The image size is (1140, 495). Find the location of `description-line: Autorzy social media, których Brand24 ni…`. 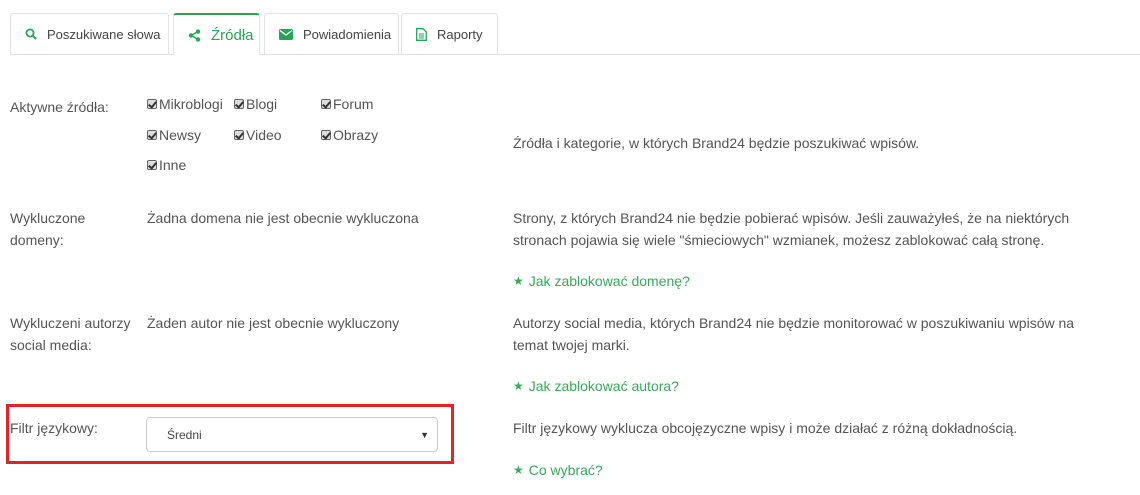

description-line: Autorzy social media, których Brand24 ni… is located at coordinates (794, 323).